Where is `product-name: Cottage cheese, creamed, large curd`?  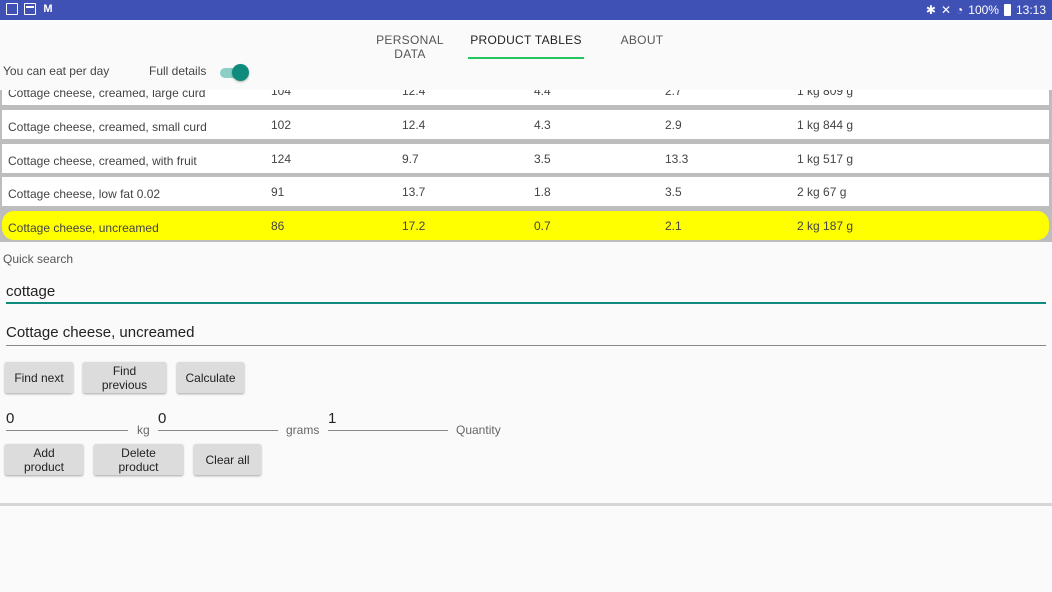 product-name: Cottage cheese, creamed, large curd is located at coordinates (107, 95).